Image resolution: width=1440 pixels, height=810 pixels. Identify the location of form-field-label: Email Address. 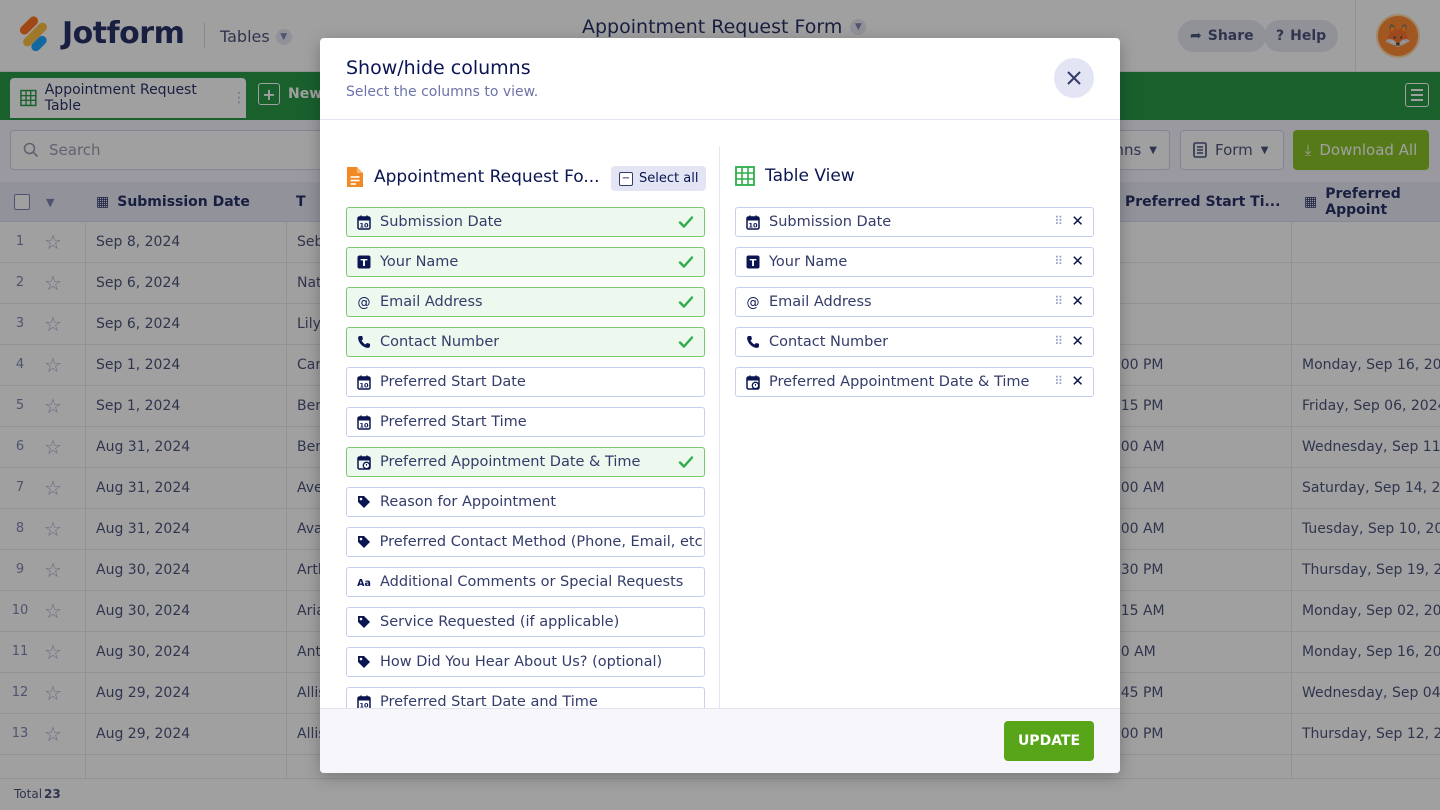
(431, 302).